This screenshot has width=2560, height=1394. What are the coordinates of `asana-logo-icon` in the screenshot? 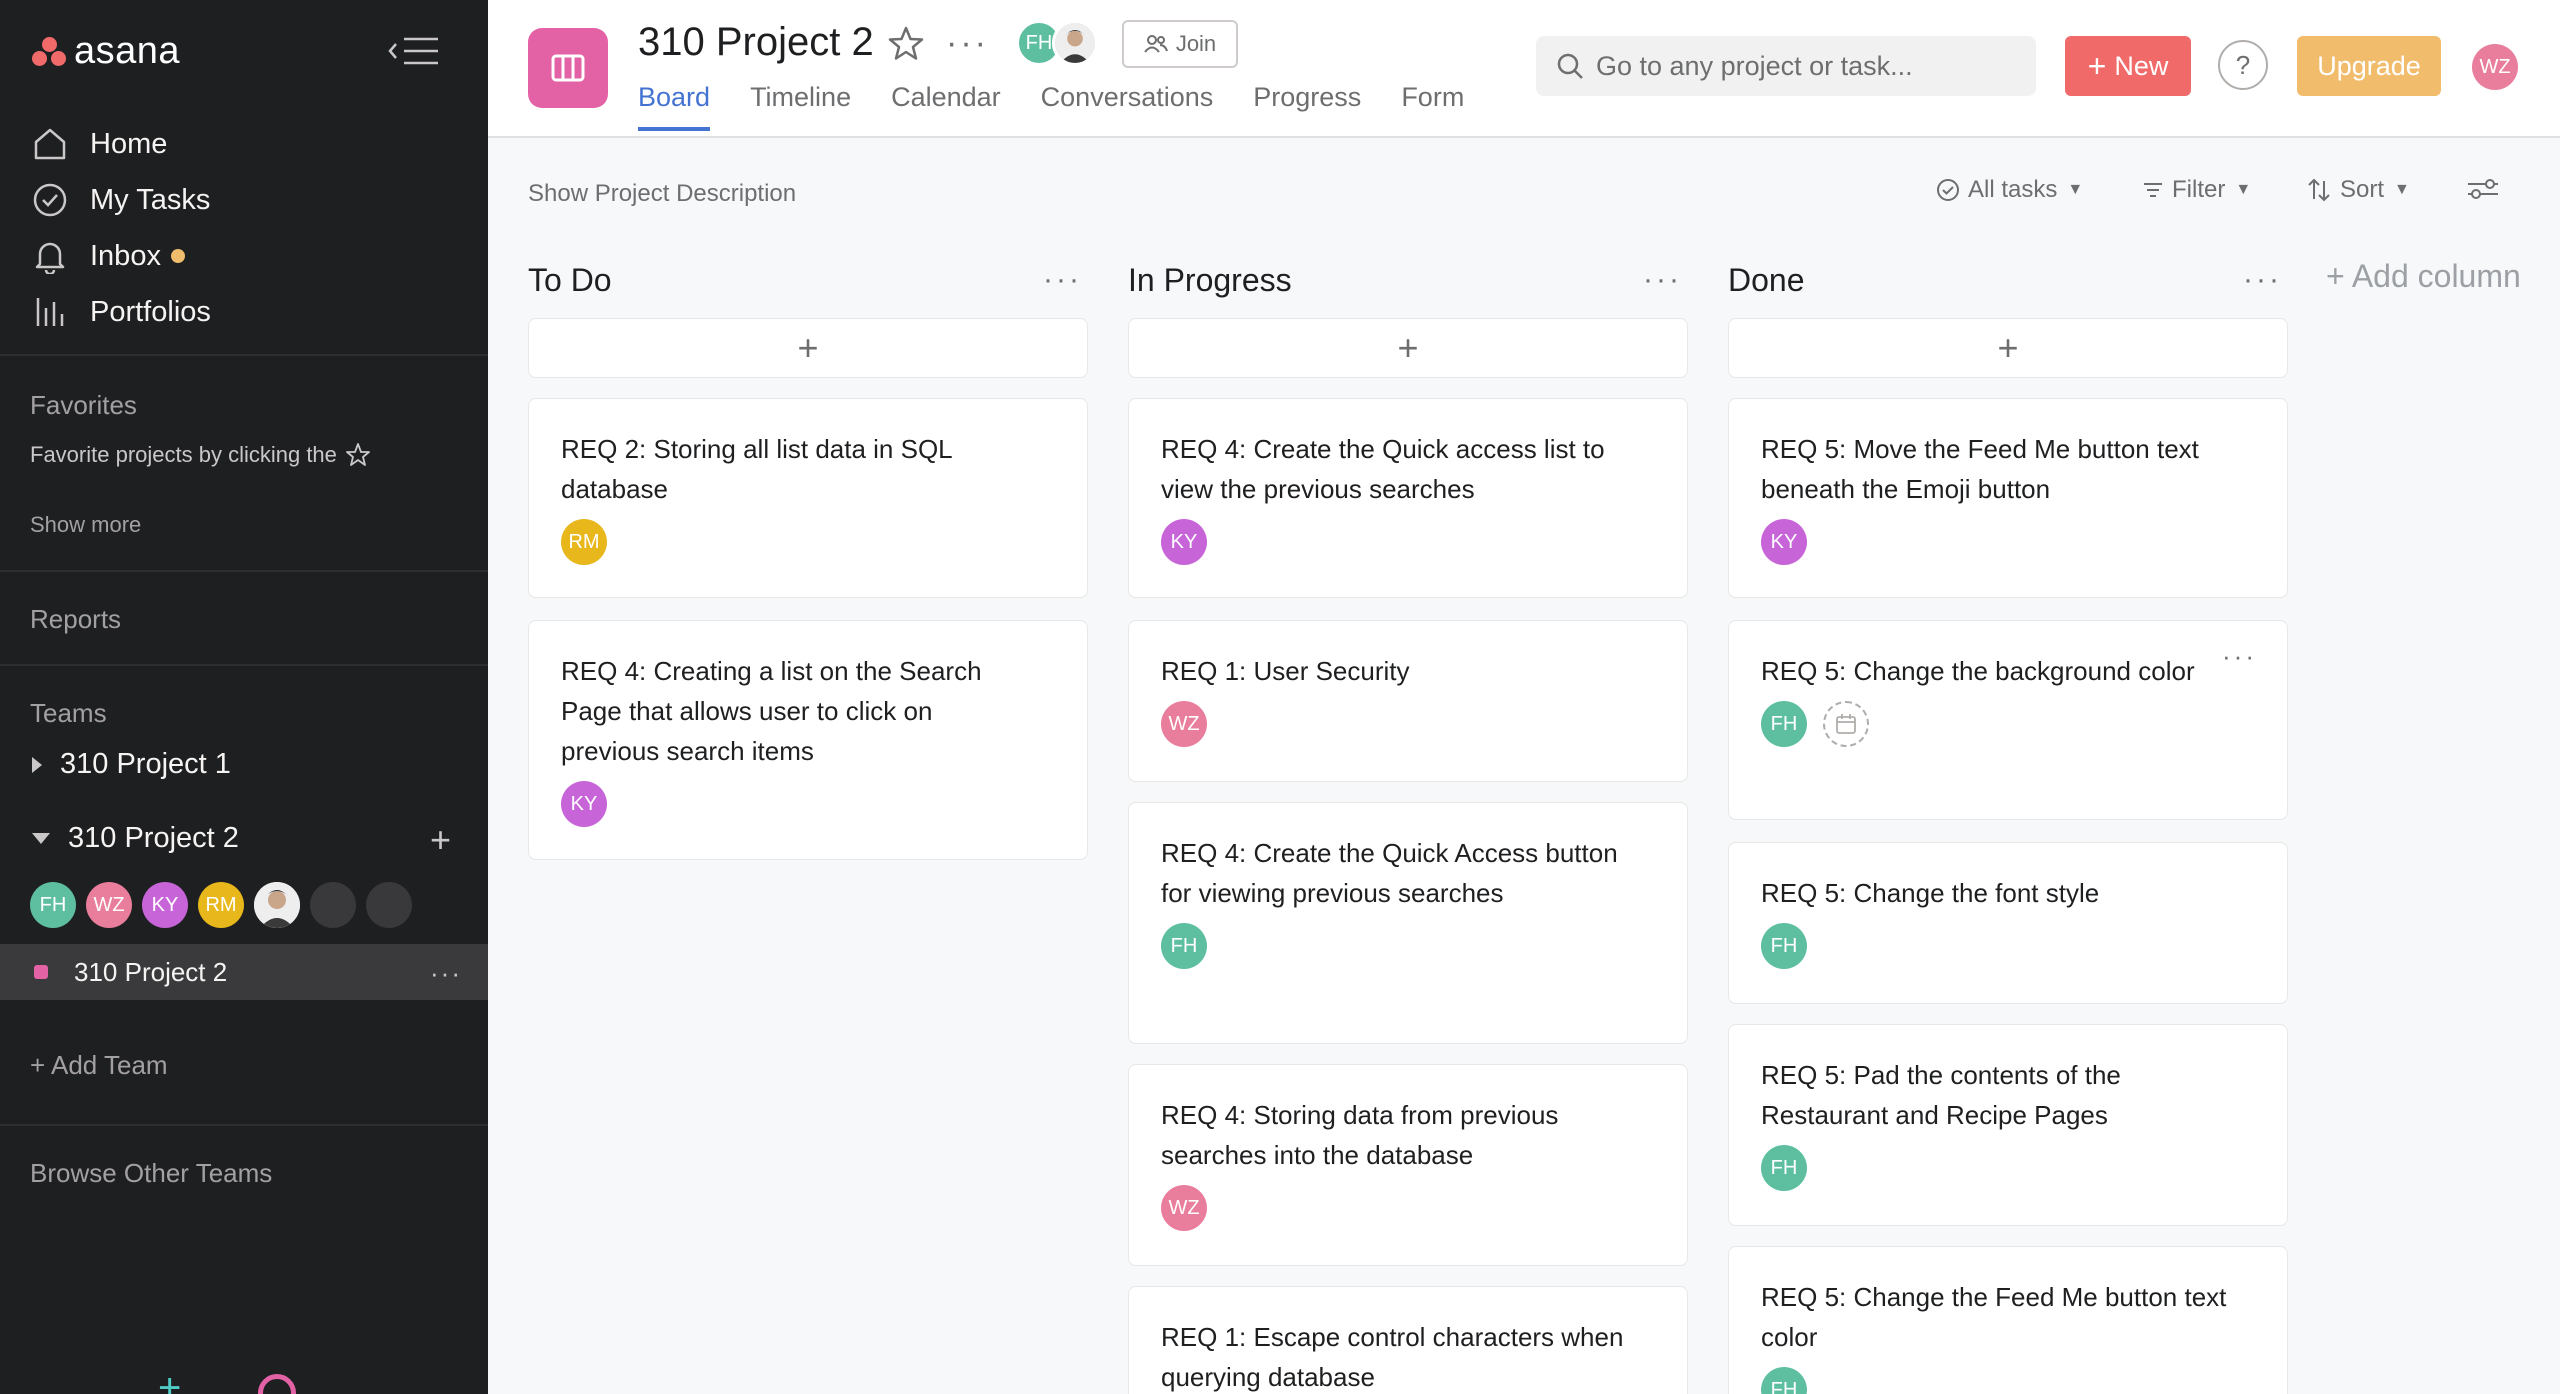 It's located at (50, 51).